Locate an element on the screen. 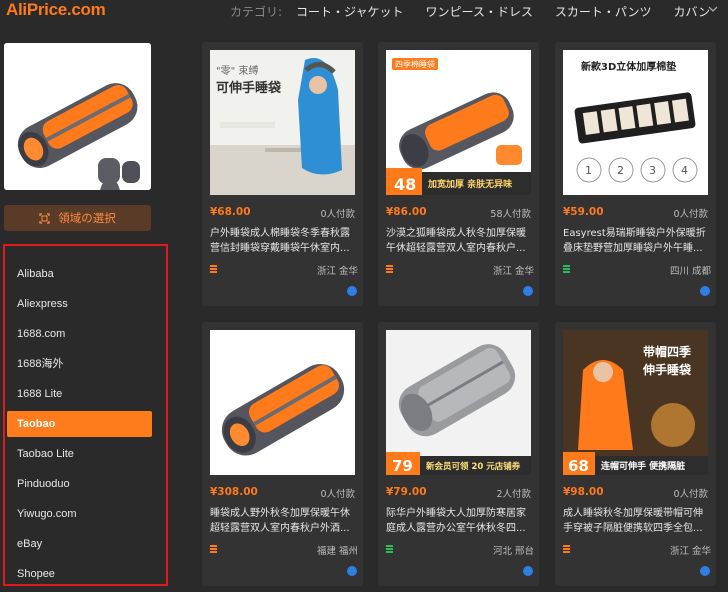 The width and height of the screenshot is (728, 592). product-image: "零" 束缚 可伸手睡袋 is located at coordinates (282, 122).